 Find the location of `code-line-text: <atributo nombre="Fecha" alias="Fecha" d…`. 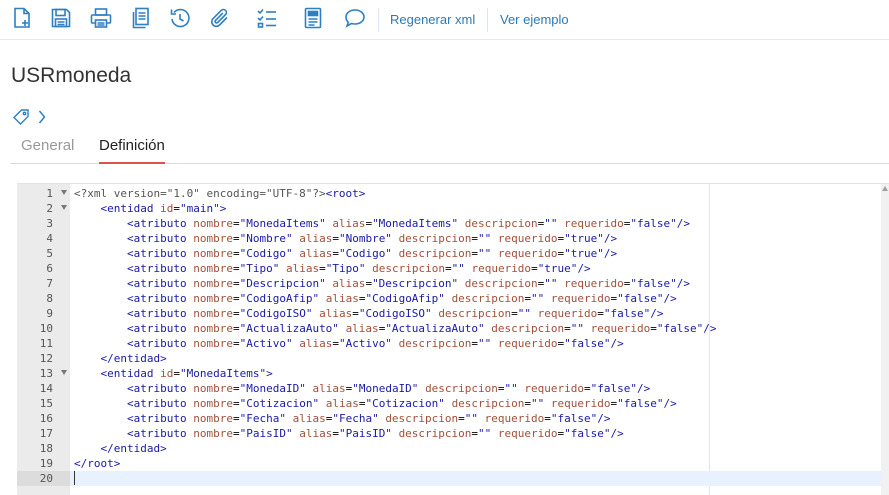

code-line-text: <atributo nombre="Fecha" alias="Fecha" d… is located at coordinates (368, 418).